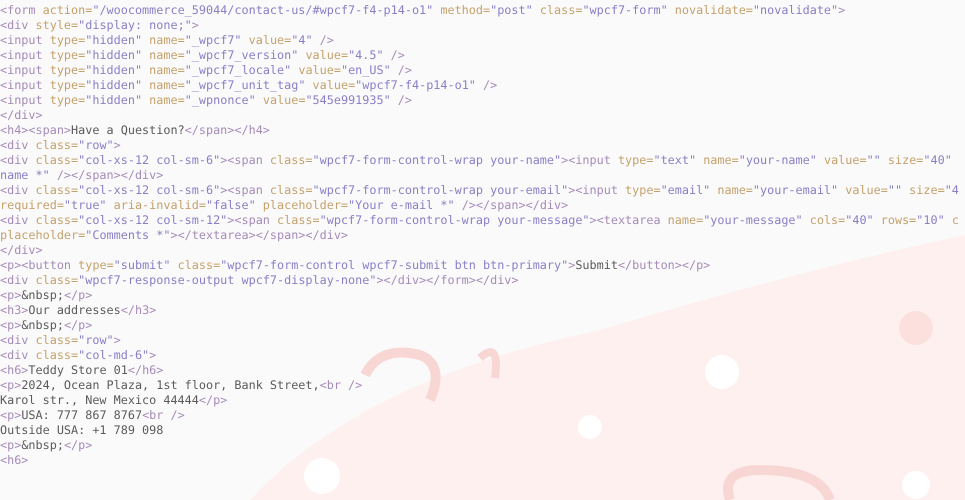  Describe the element at coordinates (206, 100) in the screenshot. I see `code-line: <input type="hidden" name="_wpnonce" value="545e991935" />` at that location.